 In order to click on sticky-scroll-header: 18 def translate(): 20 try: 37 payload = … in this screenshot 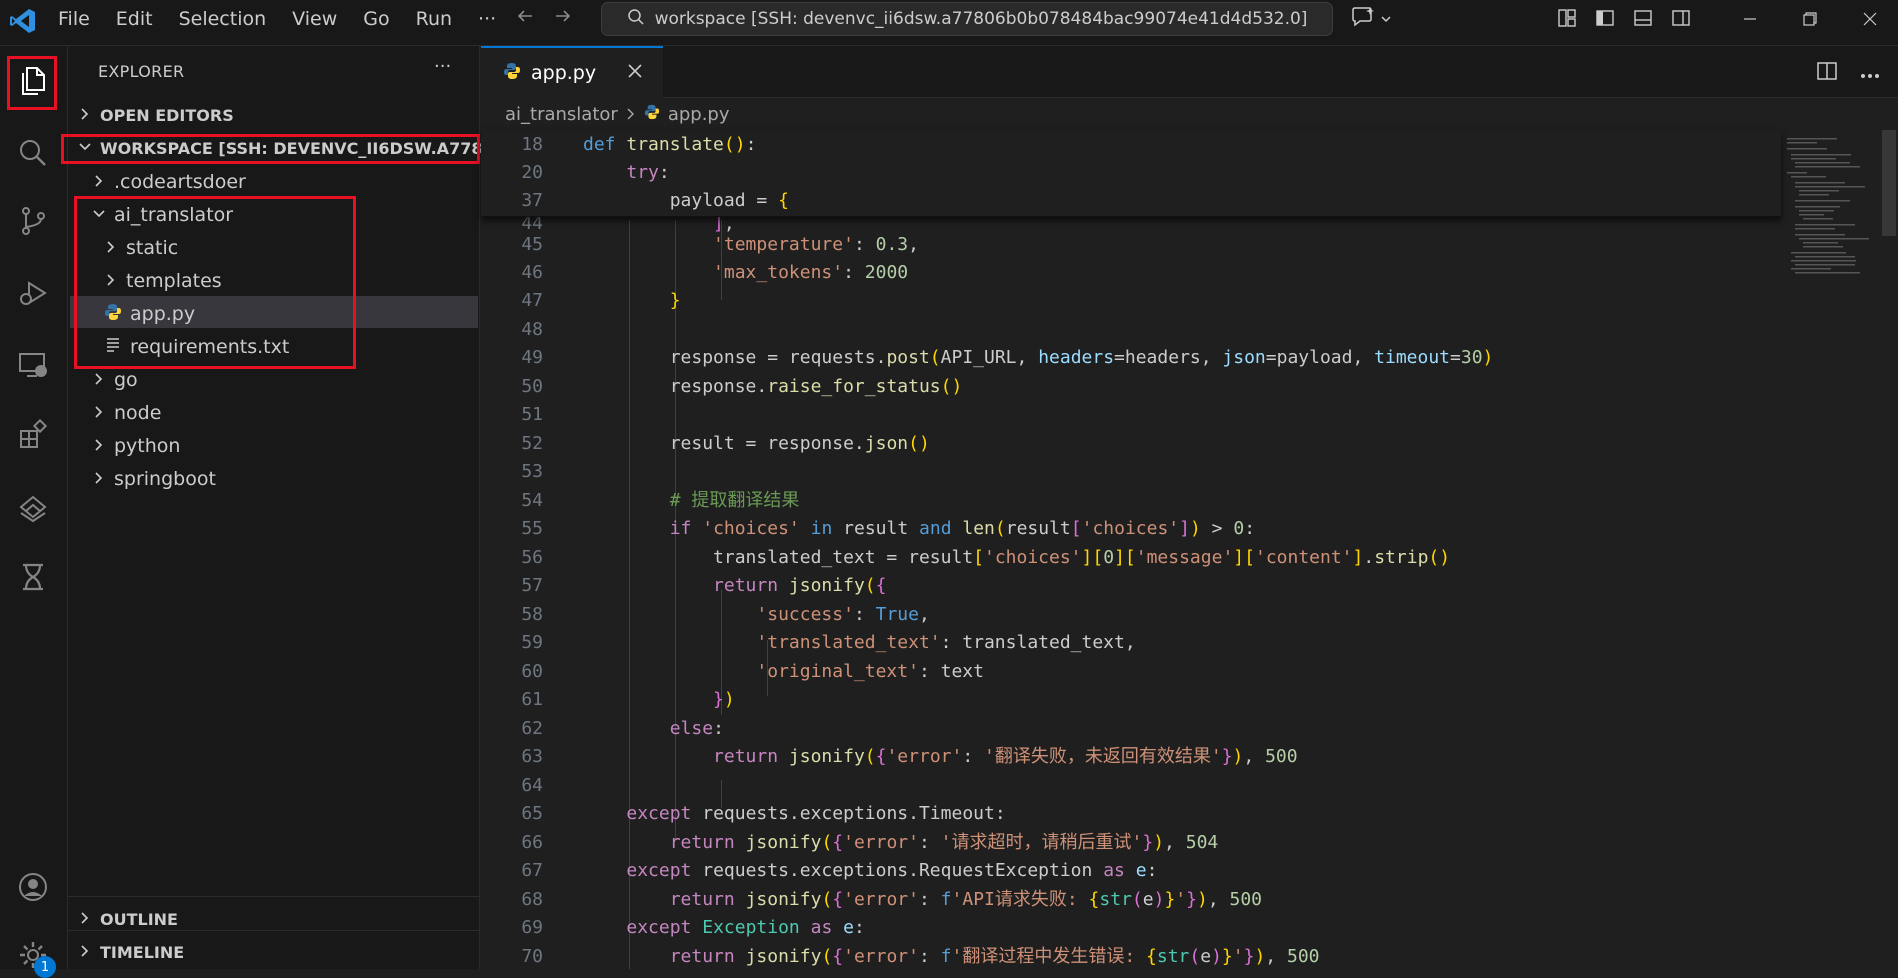, I will do `click(1131, 173)`.